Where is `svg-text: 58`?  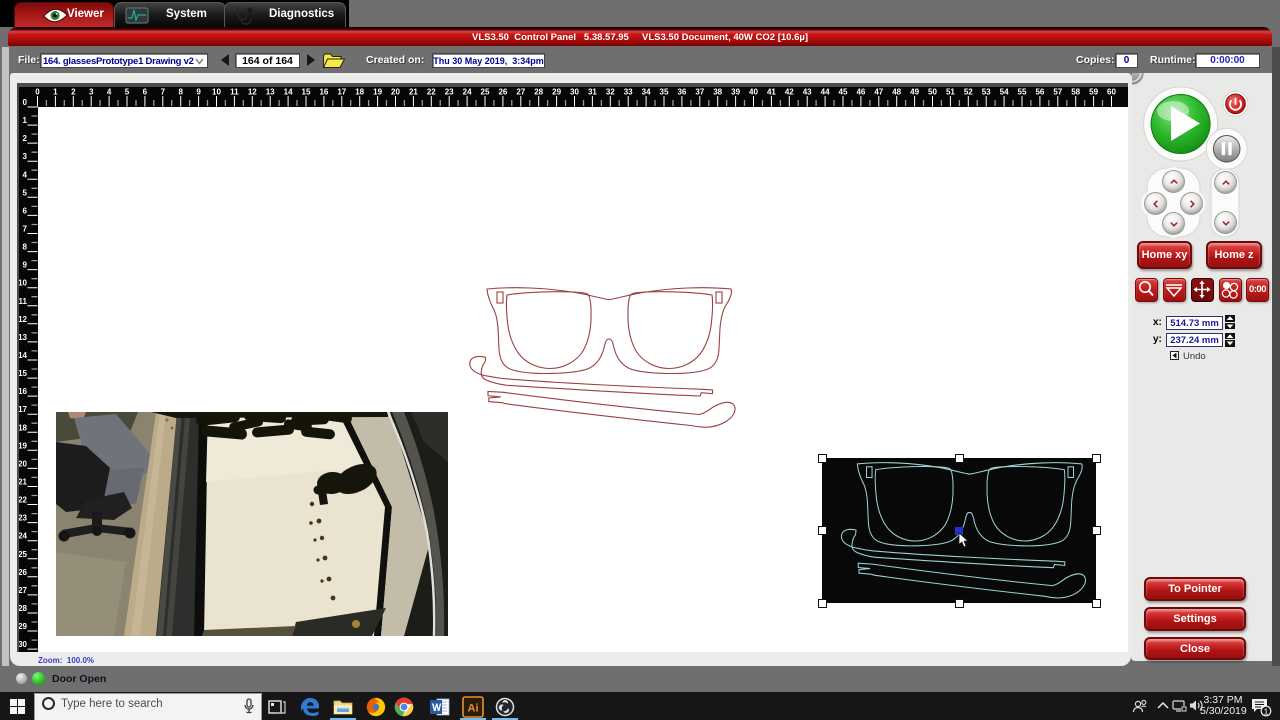 svg-text: 58 is located at coordinates (1075, 92).